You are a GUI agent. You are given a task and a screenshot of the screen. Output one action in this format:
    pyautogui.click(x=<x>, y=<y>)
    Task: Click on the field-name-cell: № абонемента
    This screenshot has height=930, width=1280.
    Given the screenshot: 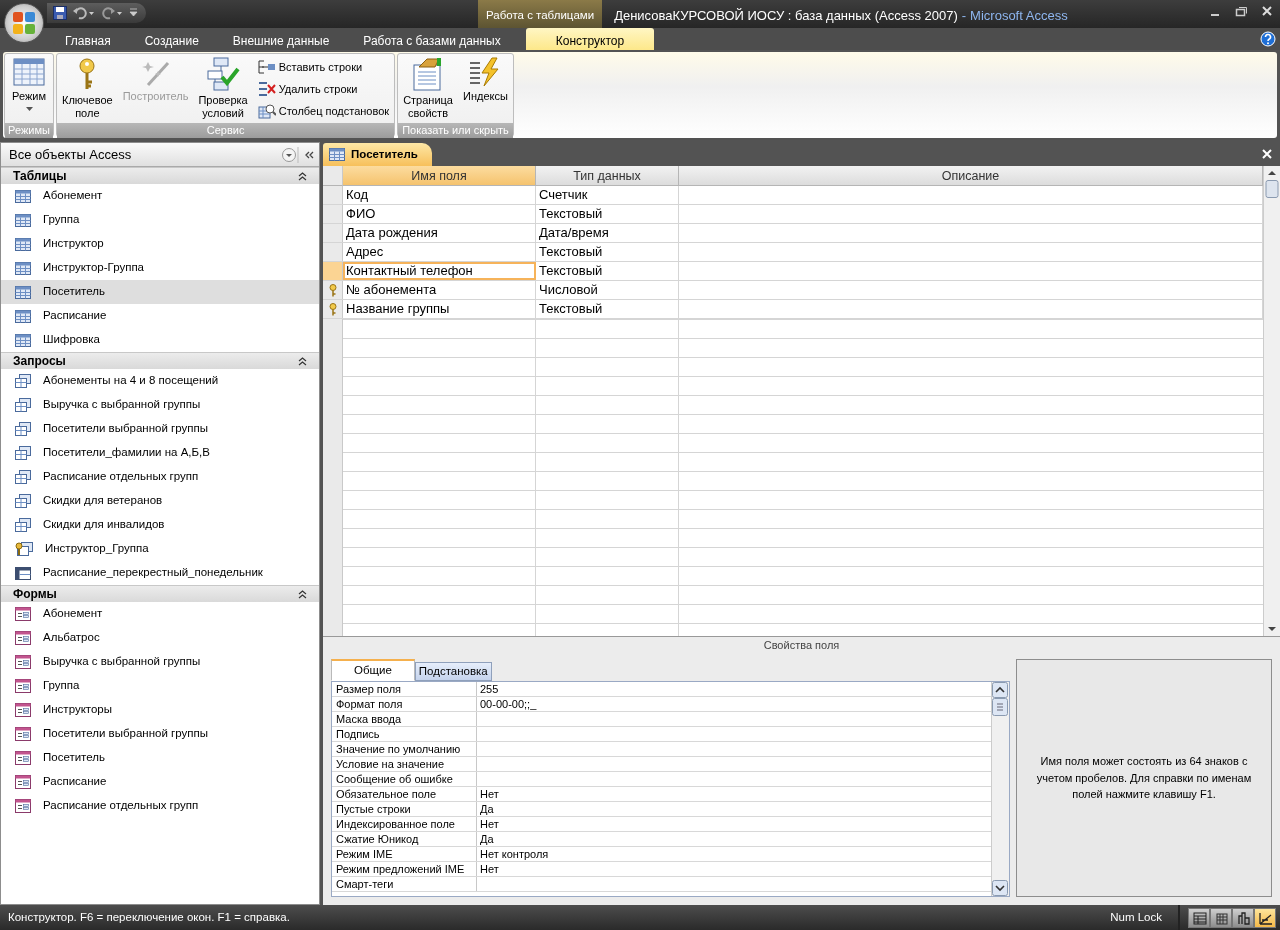 What is the action you would take?
    pyautogui.click(x=439, y=290)
    